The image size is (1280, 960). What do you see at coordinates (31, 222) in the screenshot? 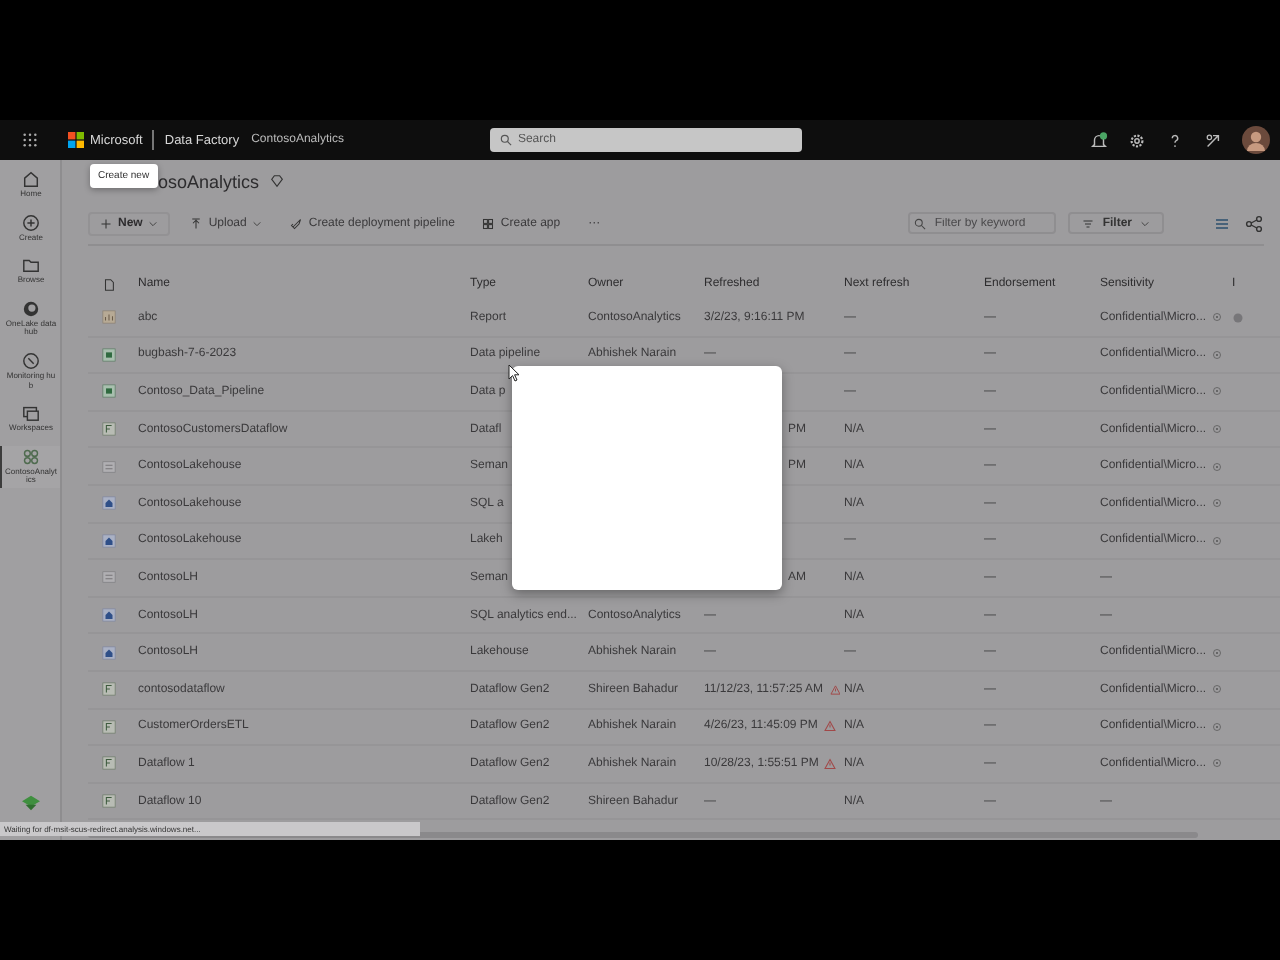
I see `create-icon` at bounding box center [31, 222].